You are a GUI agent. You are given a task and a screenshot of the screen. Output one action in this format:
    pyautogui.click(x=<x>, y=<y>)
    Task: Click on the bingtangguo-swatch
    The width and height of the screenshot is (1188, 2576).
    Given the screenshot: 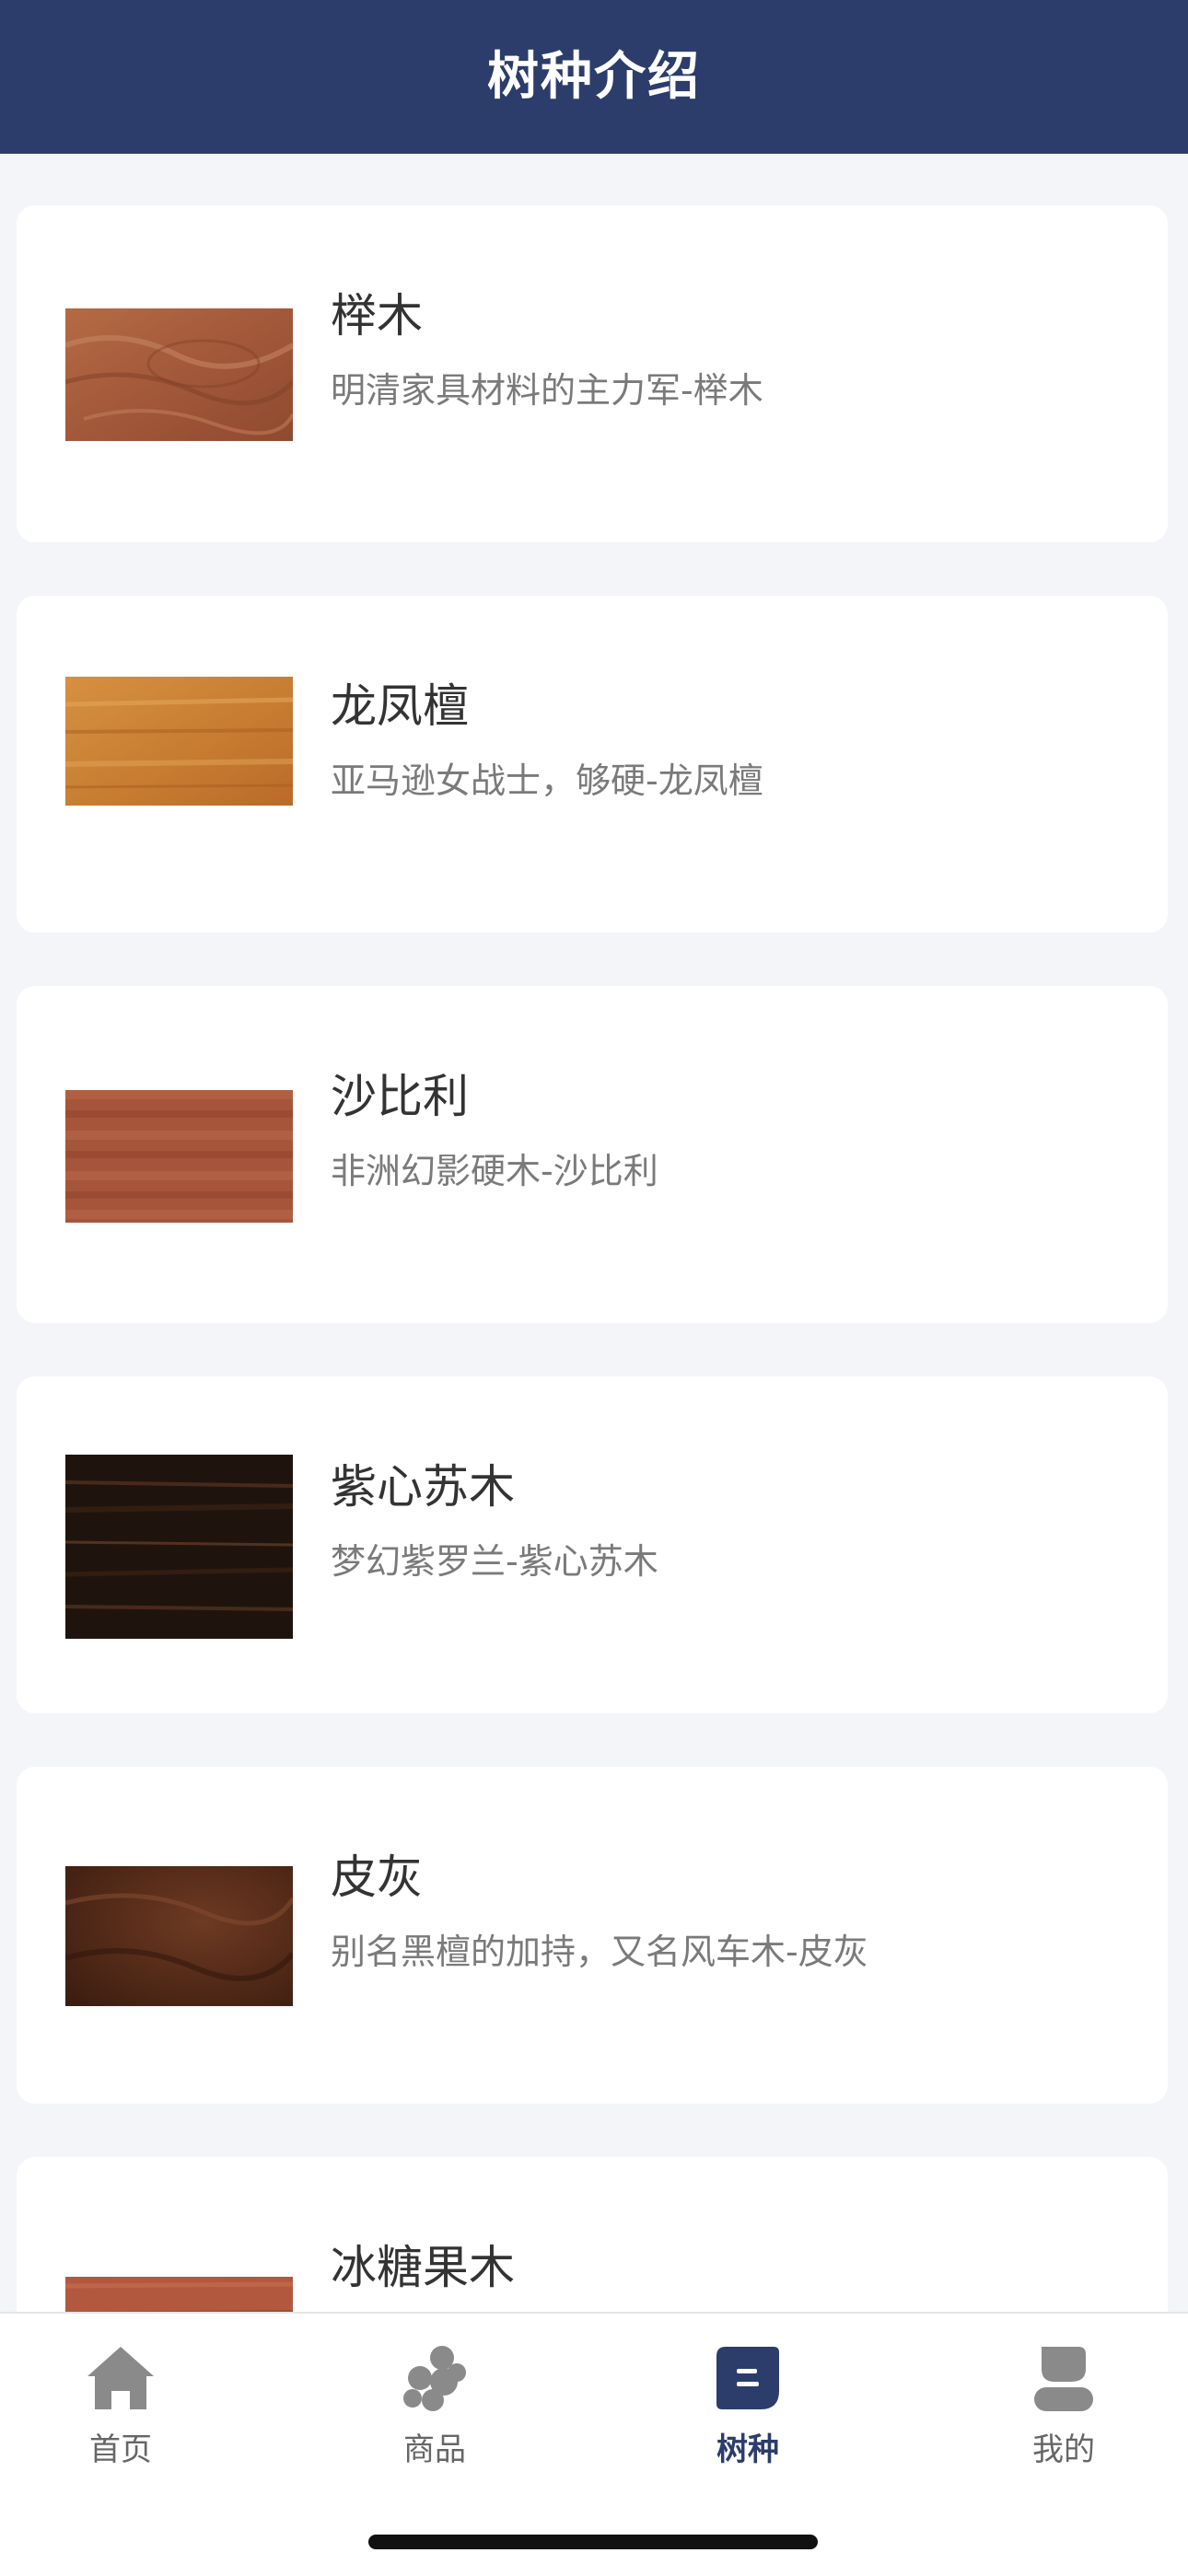 What is the action you would take?
    pyautogui.click(x=179, y=2294)
    